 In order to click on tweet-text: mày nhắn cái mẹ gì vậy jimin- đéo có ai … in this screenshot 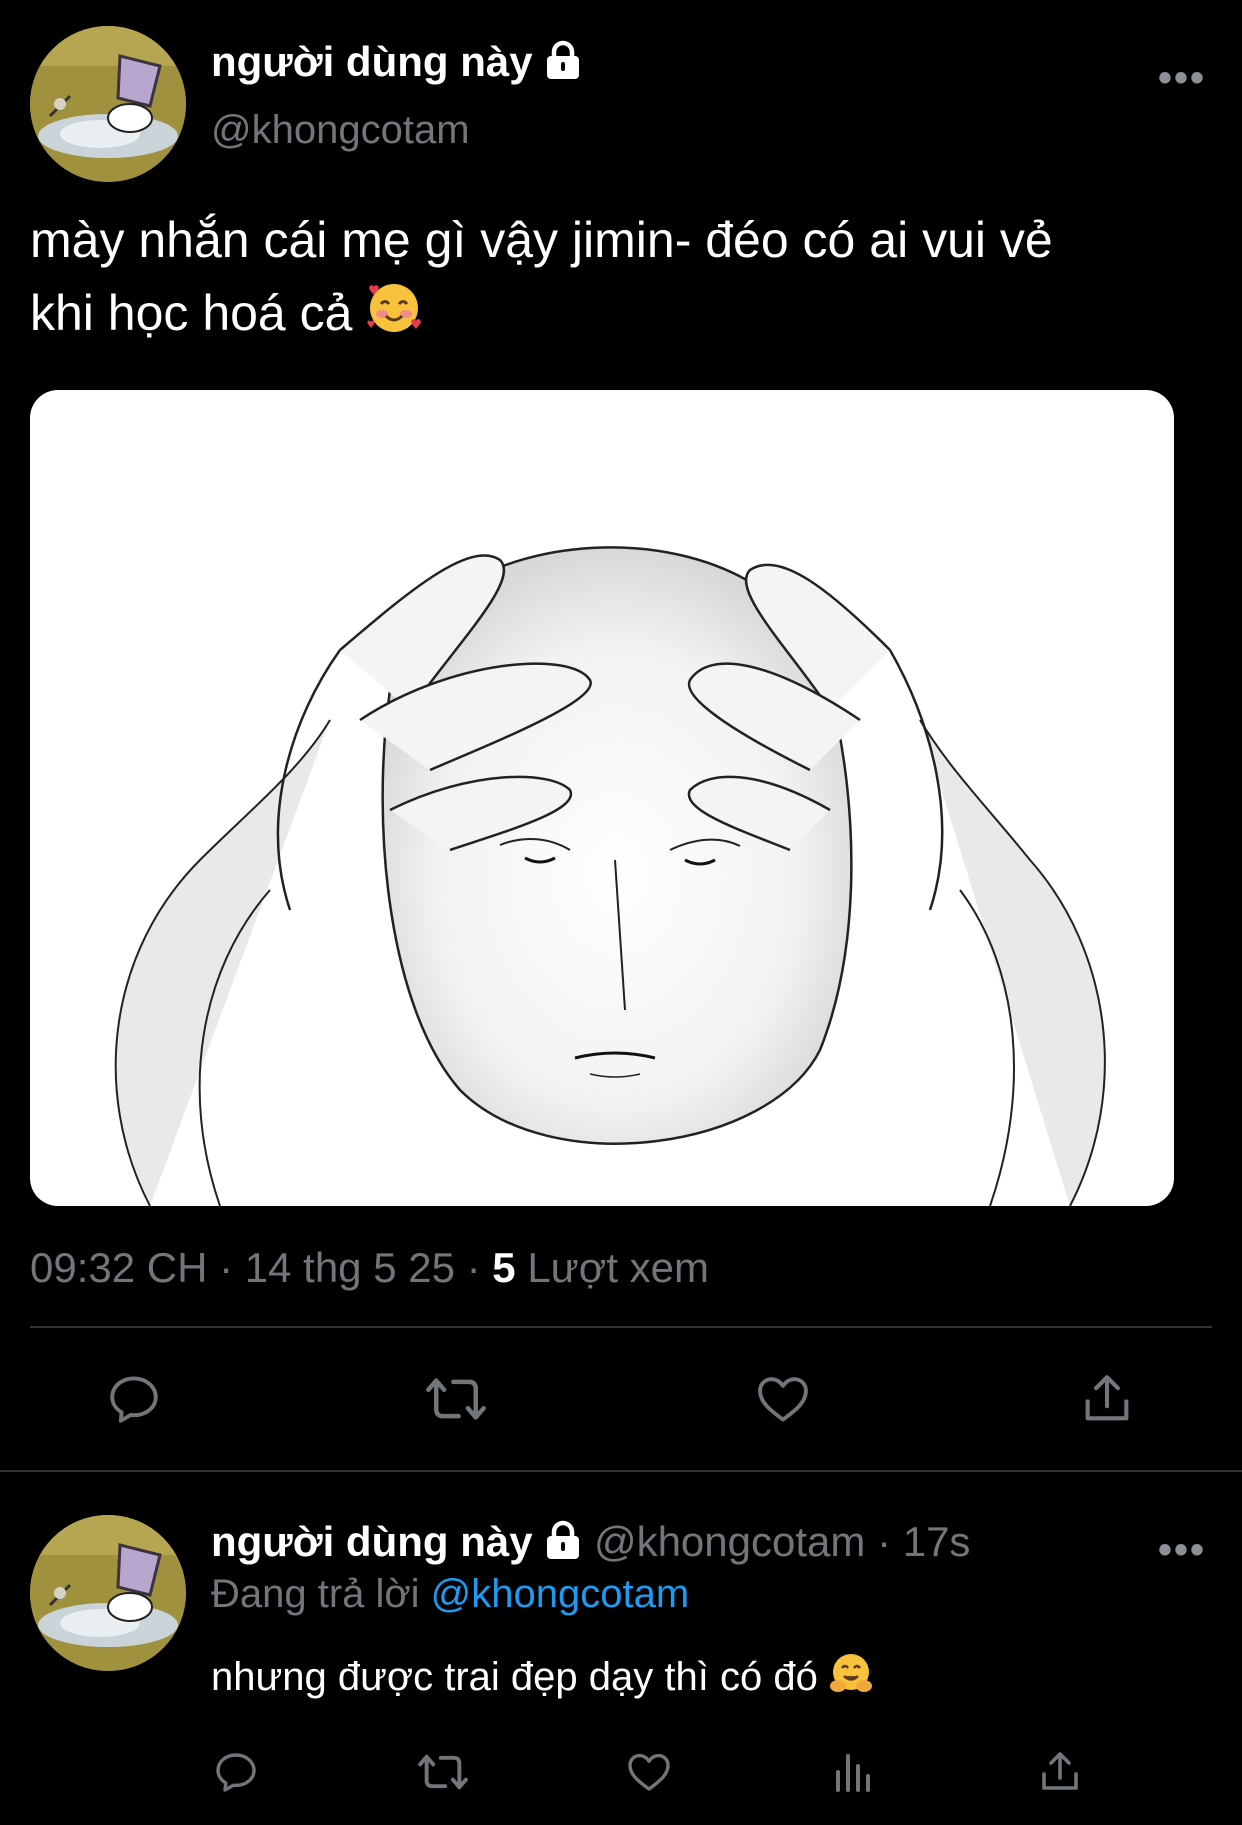, I will do `click(630, 280)`.